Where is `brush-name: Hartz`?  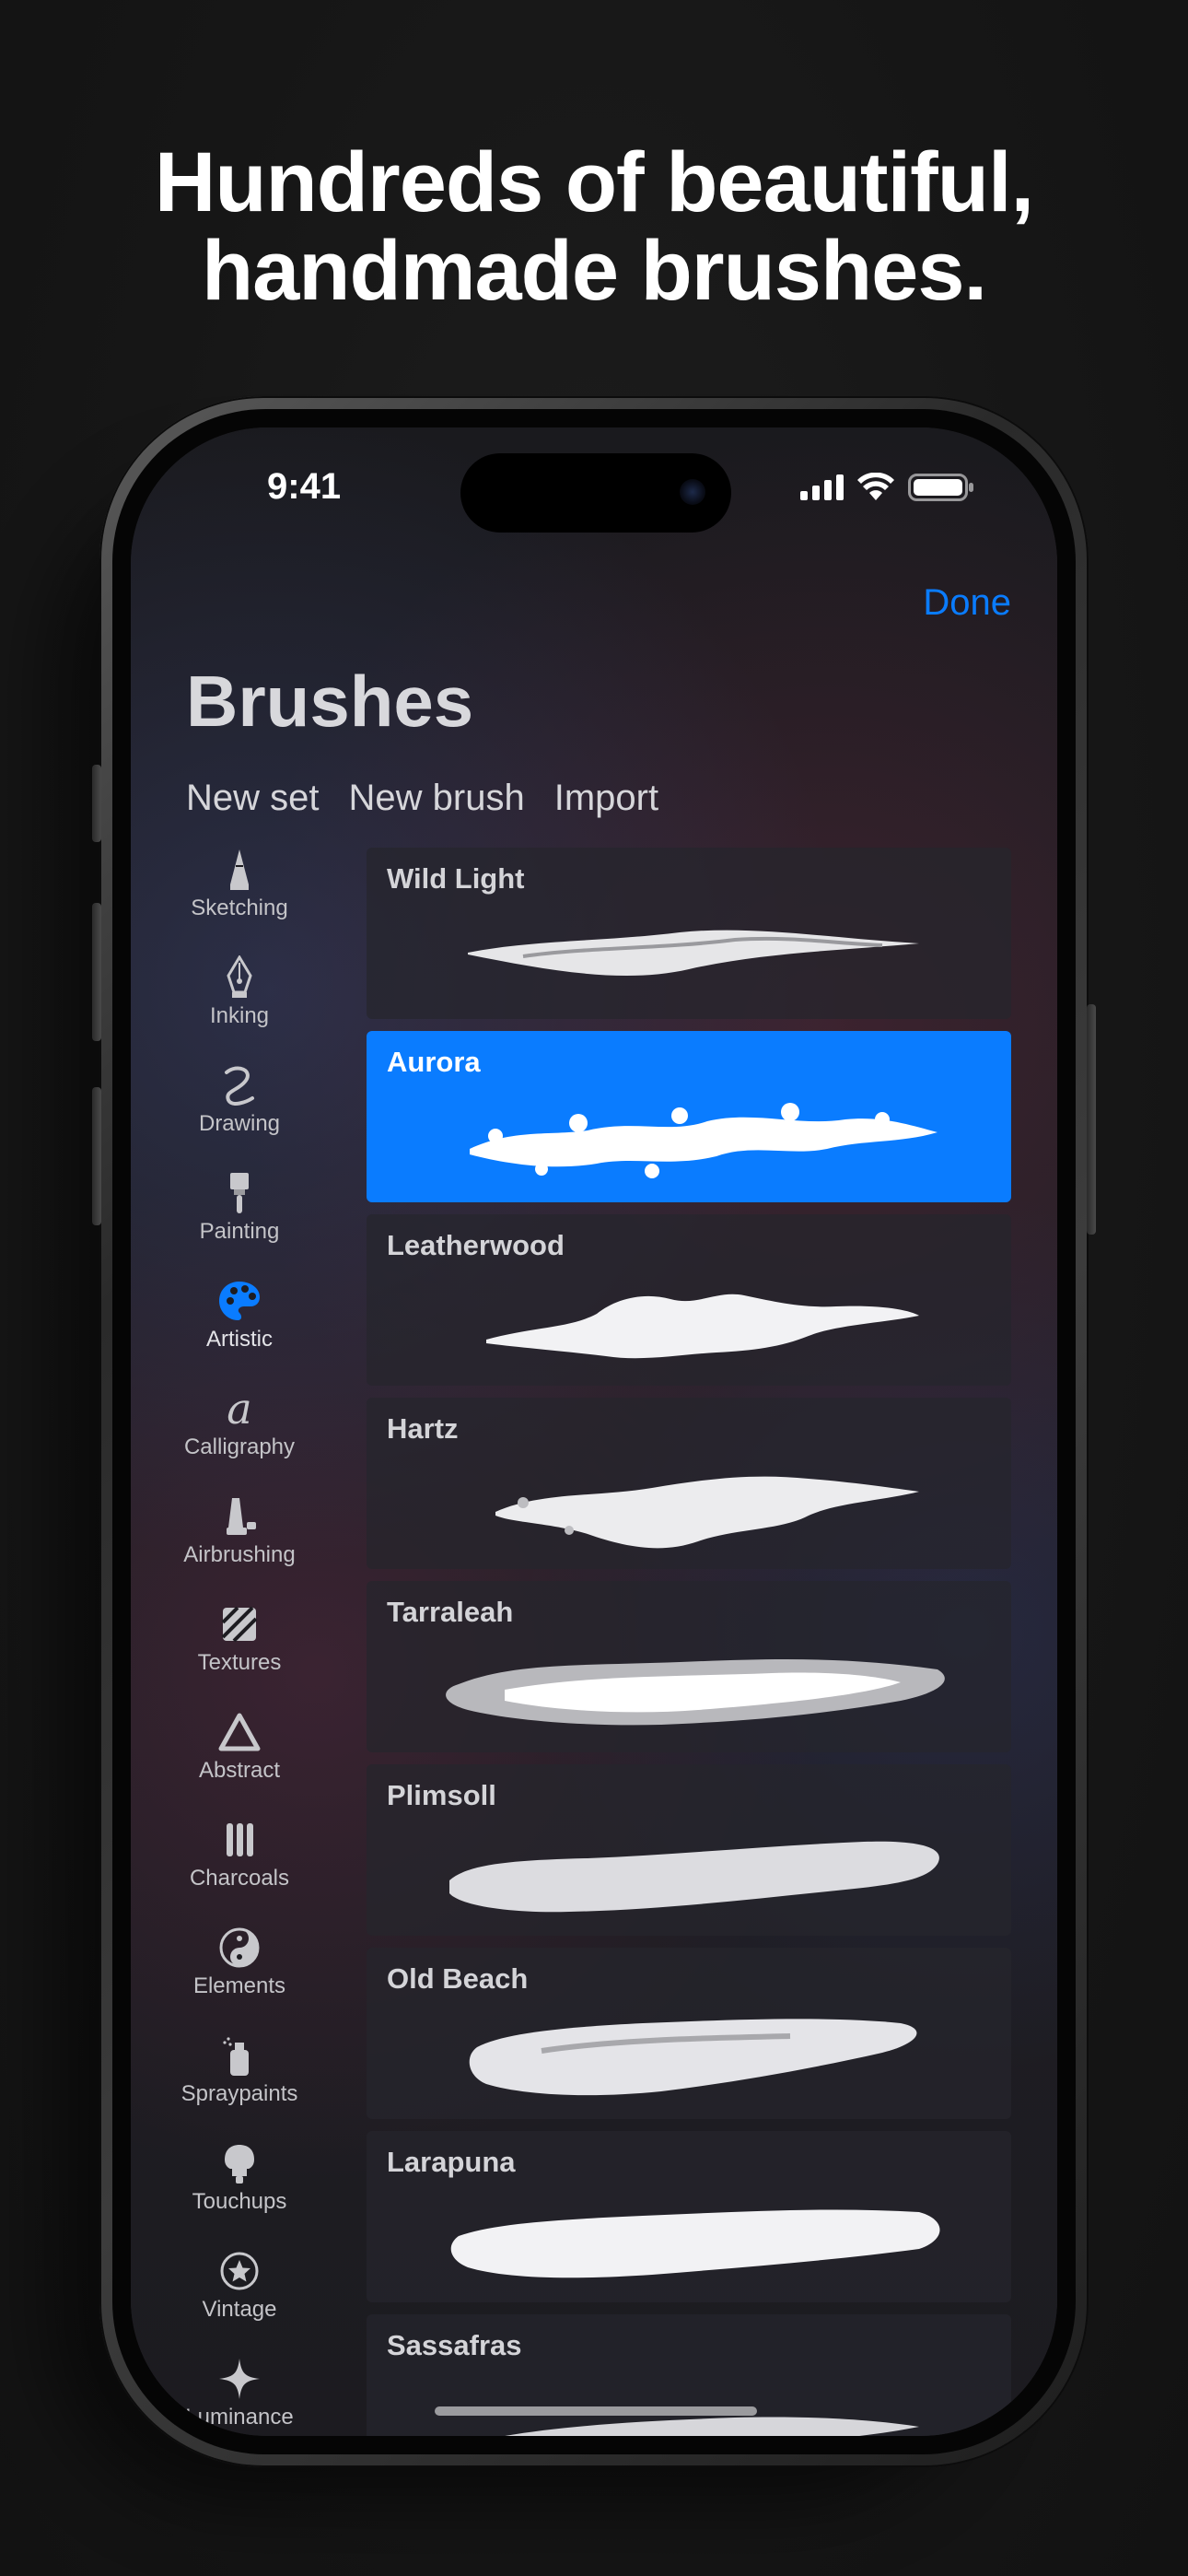
brush-name: Hartz is located at coordinates (423, 1428).